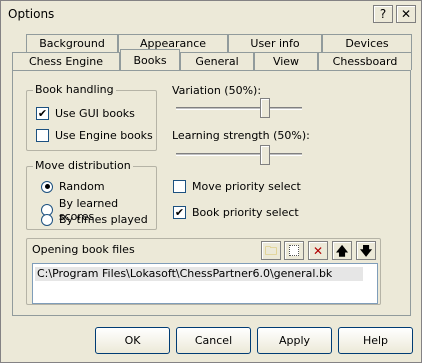 The image size is (422, 363). I want to click on help-button: Help, so click(375, 340).